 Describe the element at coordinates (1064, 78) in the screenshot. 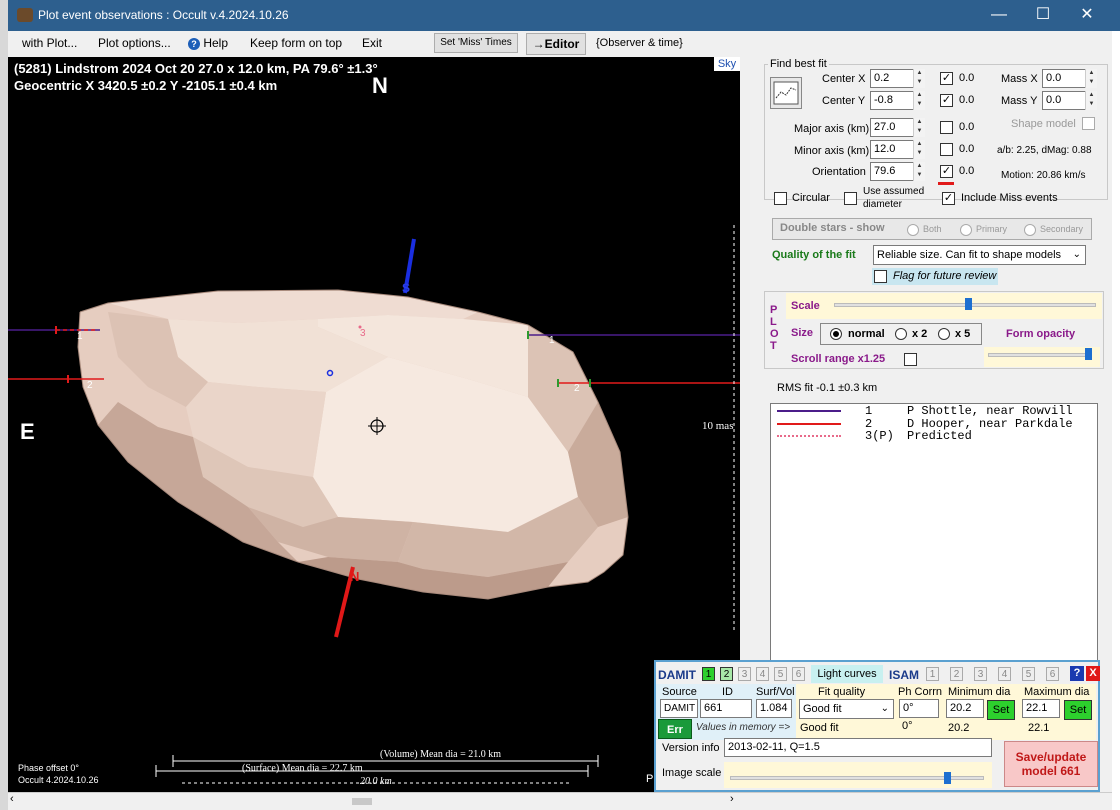

I see `mass-x-input: 0.0` at that location.